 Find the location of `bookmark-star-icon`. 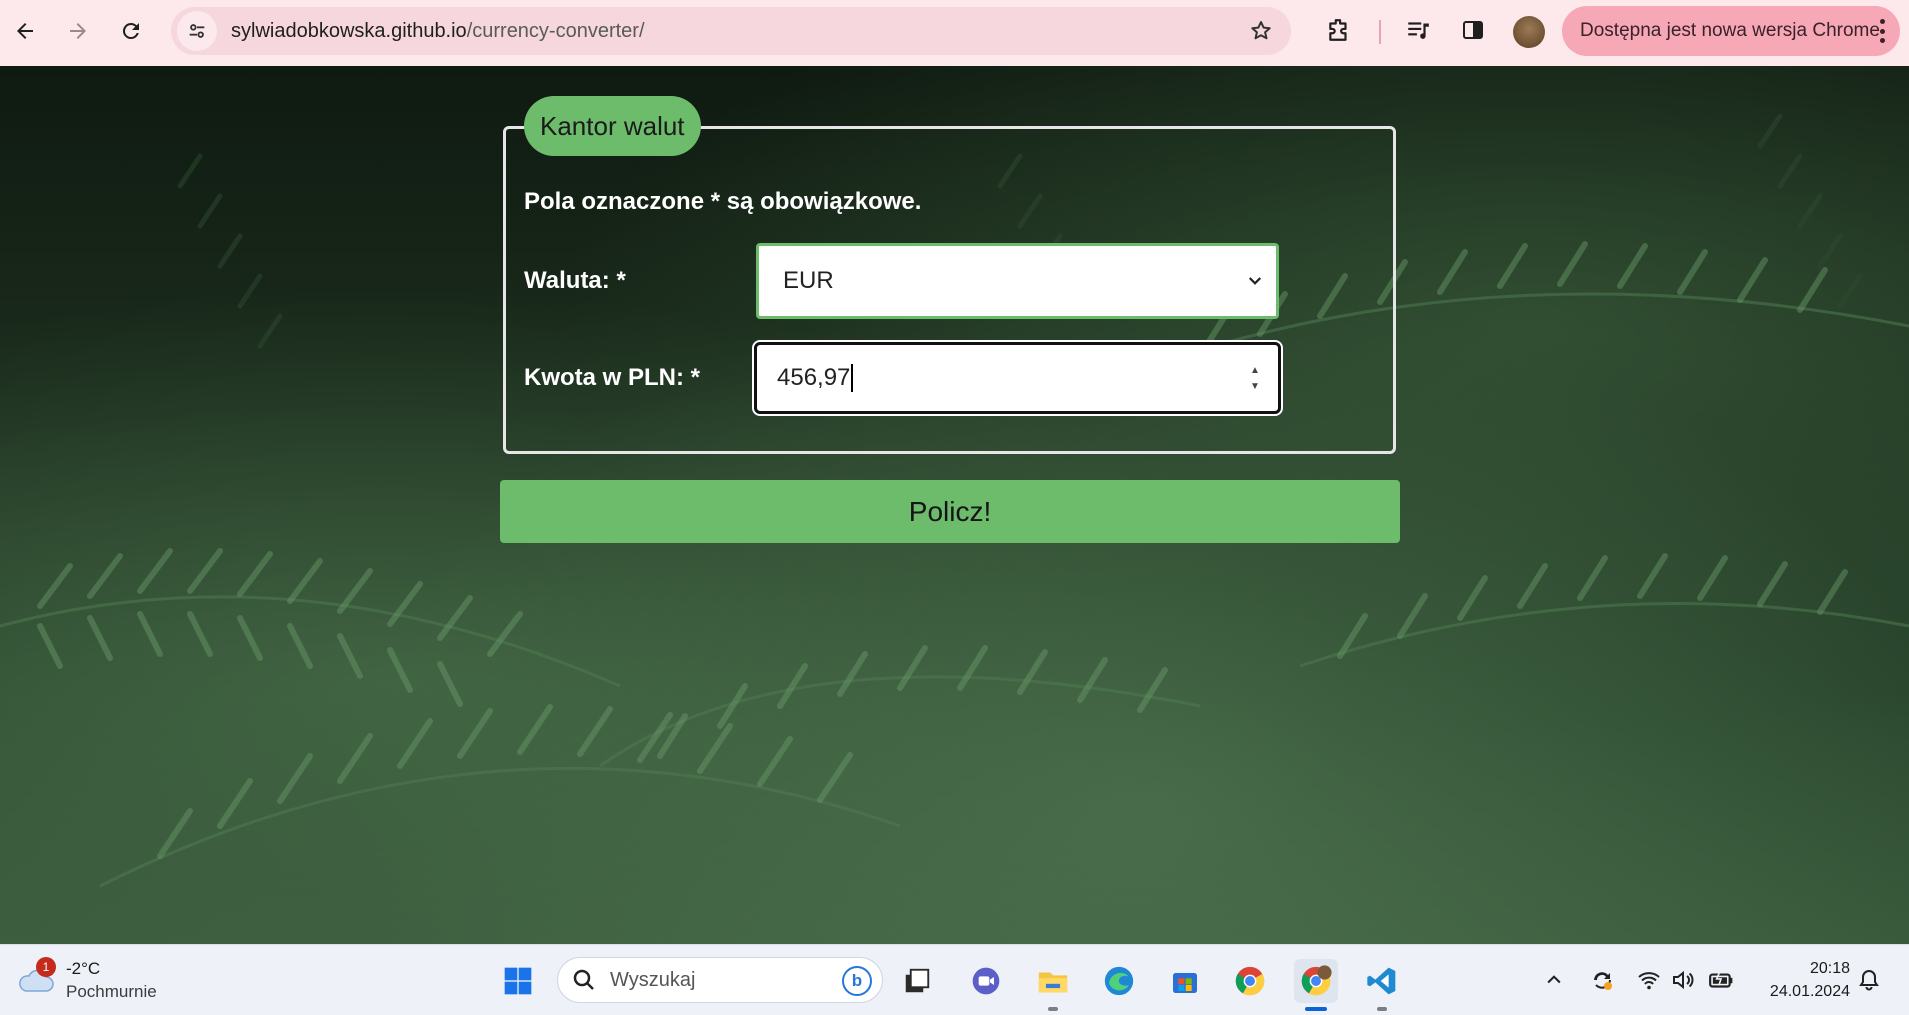

bookmark-star-icon is located at coordinates (1261, 31).